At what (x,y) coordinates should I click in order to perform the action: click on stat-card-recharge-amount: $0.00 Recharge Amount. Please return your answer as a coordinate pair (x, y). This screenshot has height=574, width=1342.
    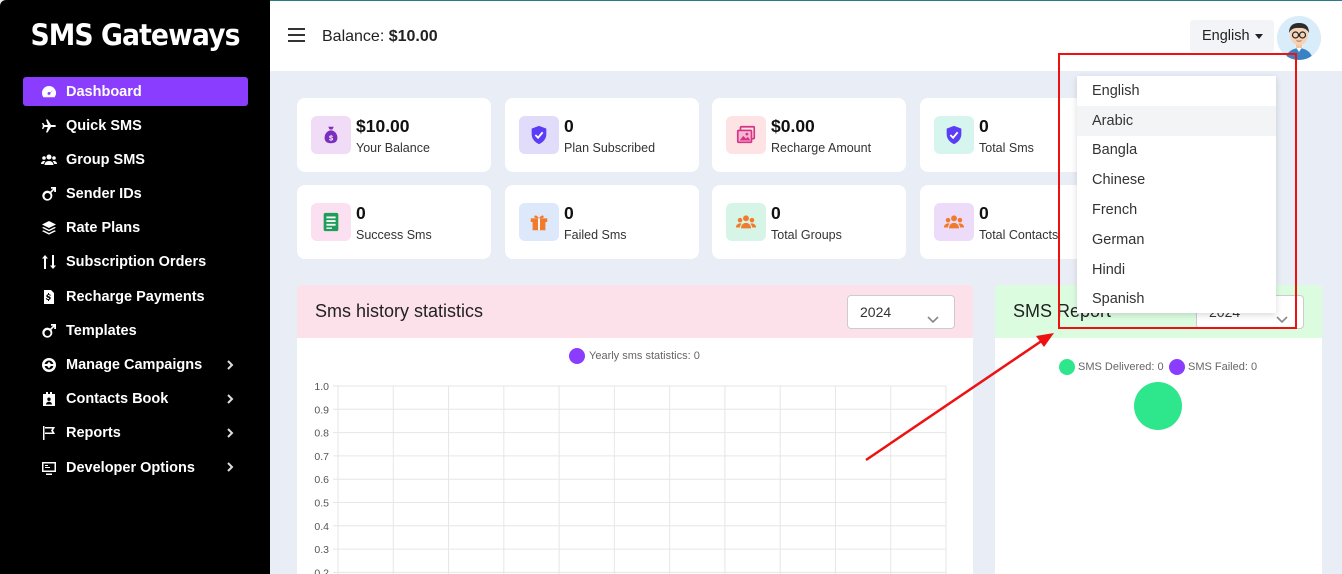
    Looking at the image, I should click on (809, 135).